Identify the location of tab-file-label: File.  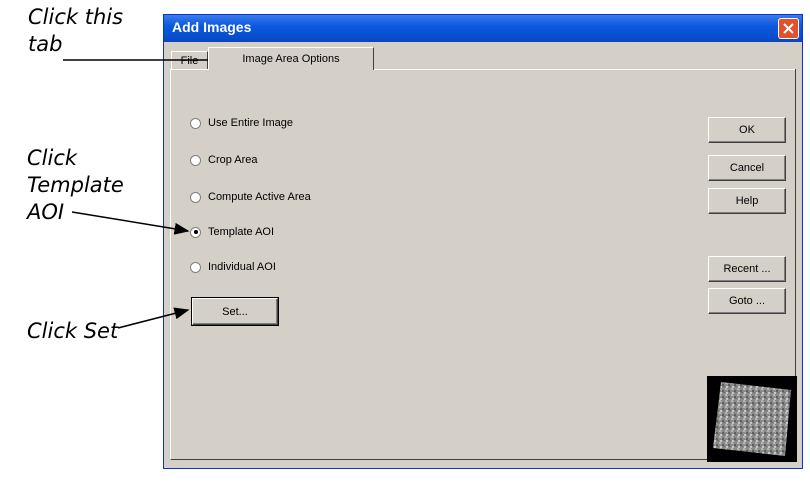
(189, 60).